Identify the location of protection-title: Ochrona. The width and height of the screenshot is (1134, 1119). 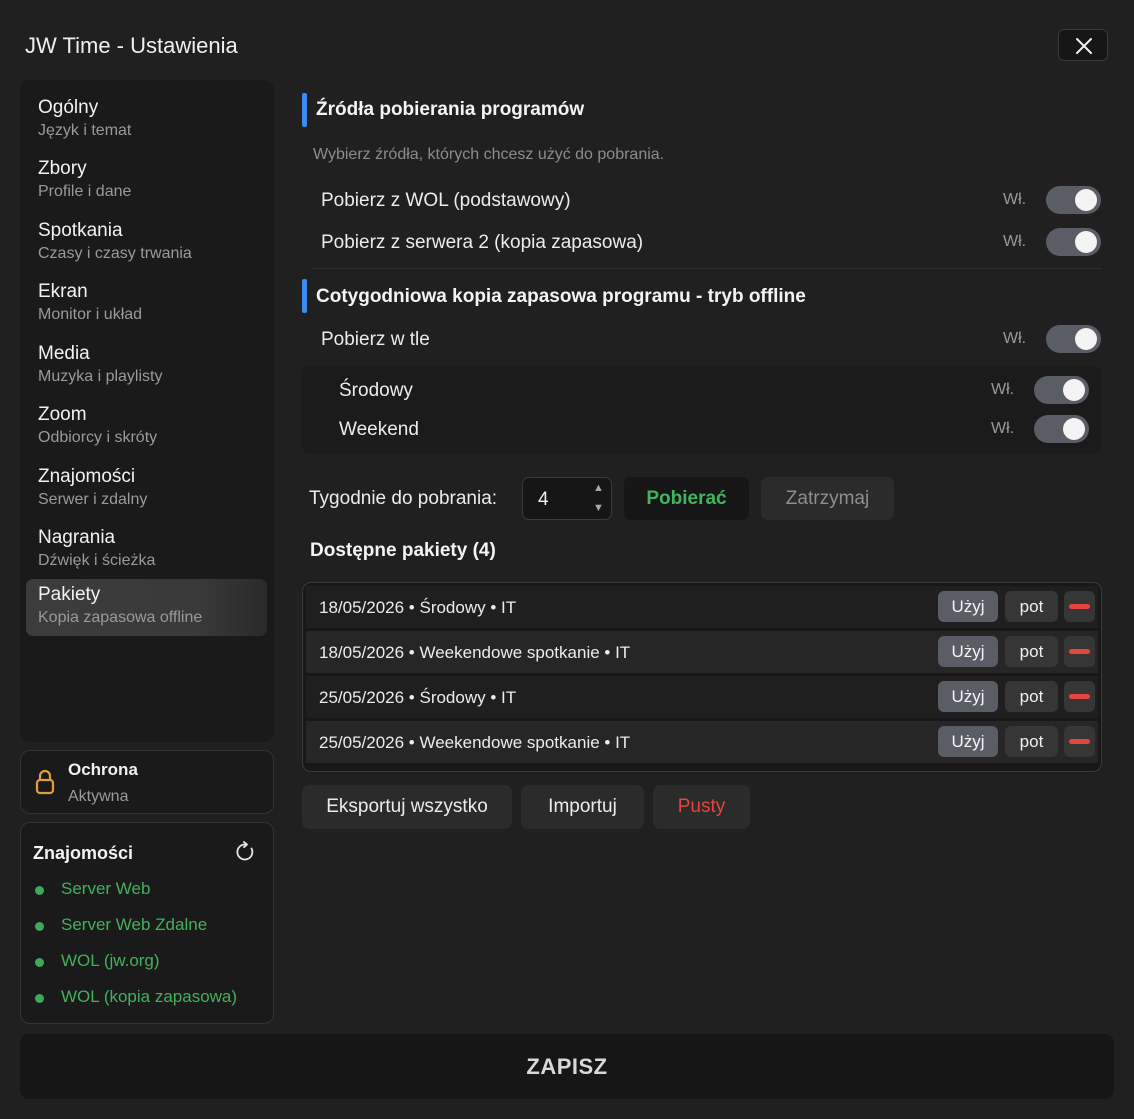
(103, 769).